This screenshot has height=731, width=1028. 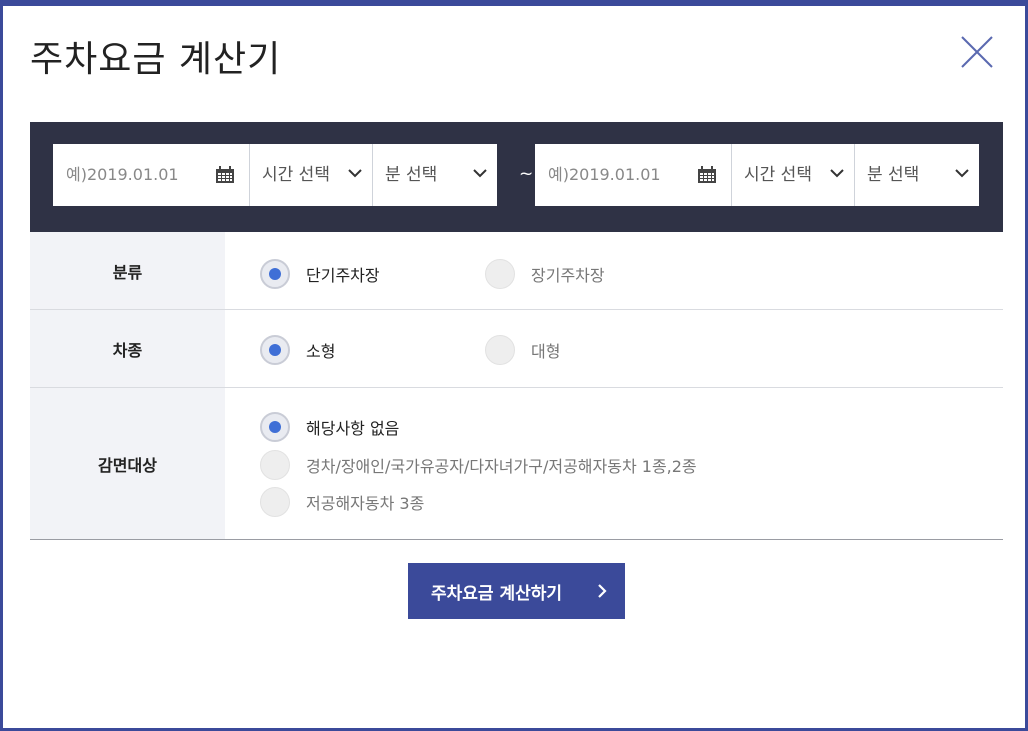 What do you see at coordinates (546, 351) in the screenshot?
I see `option-label: 대형` at bounding box center [546, 351].